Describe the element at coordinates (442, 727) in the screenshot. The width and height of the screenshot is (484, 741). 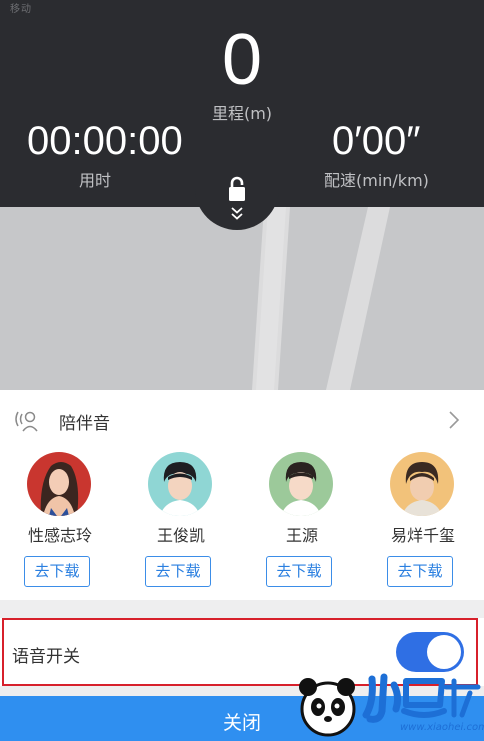
I see `watermark-url: www.xiaohei.com` at that location.